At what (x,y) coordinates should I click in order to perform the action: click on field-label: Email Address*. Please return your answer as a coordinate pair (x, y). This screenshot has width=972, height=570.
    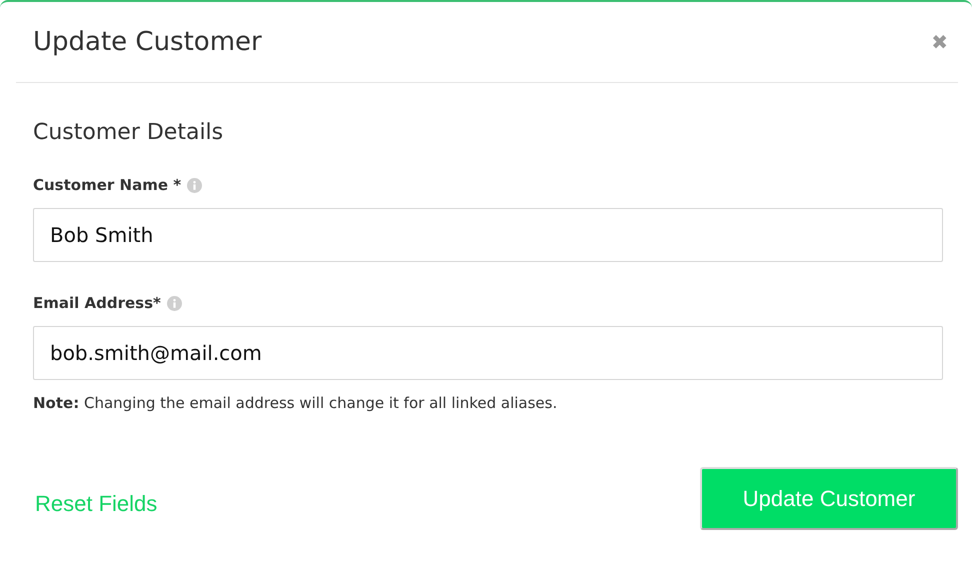
    Looking at the image, I should click on (97, 303).